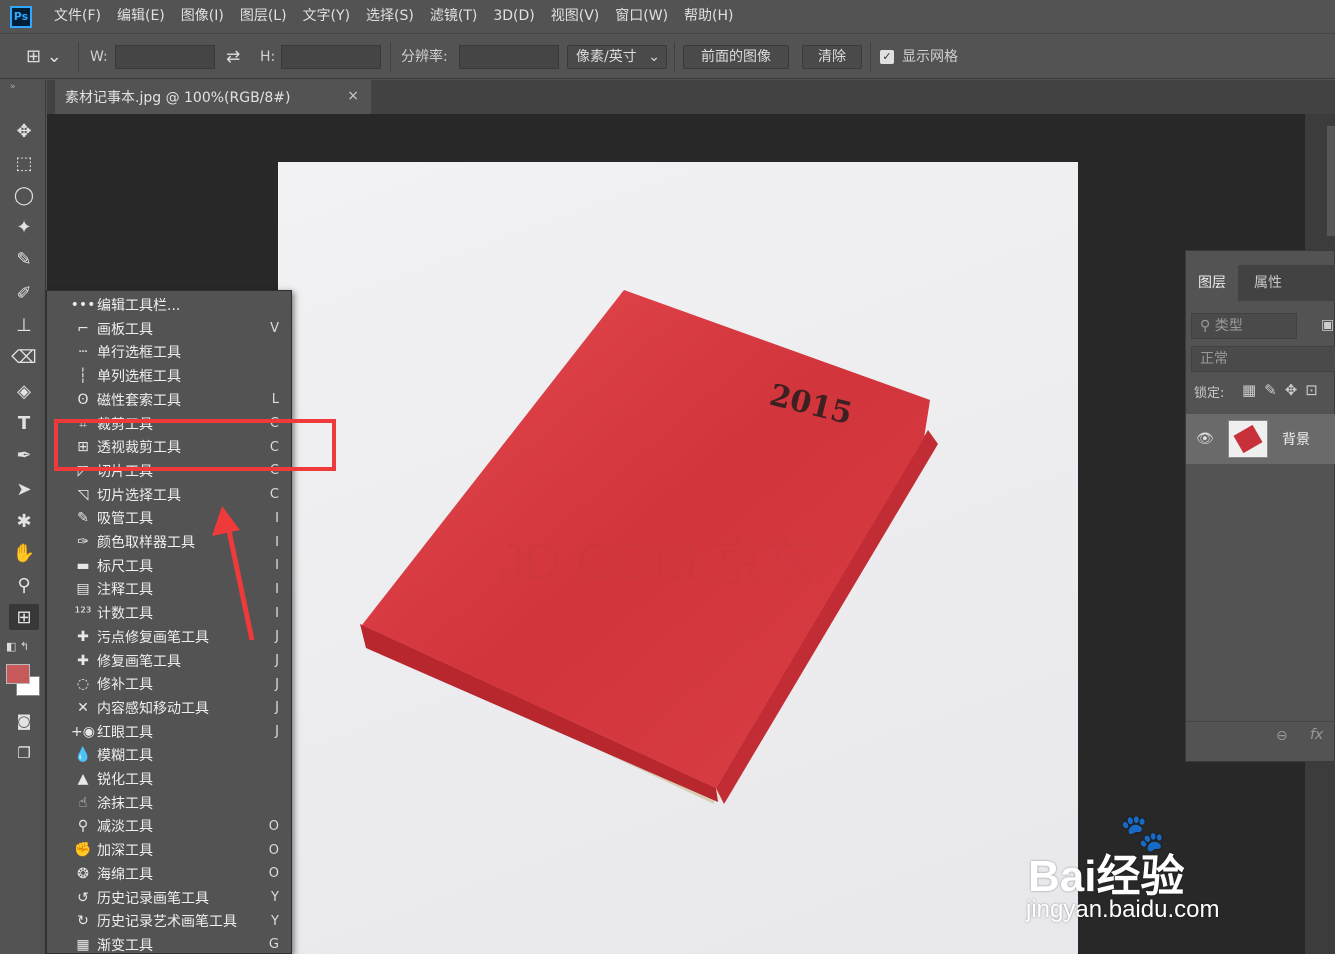  What do you see at coordinates (453, 16) in the screenshot?
I see `menu-item: 滤镜(T)` at bounding box center [453, 16].